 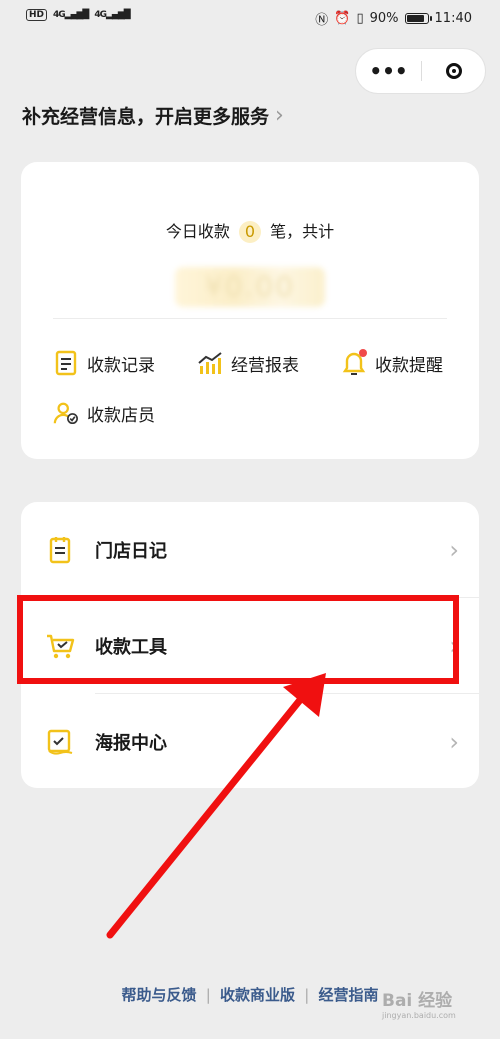 What do you see at coordinates (257, 995) in the screenshot?
I see `footer-link-business-edition: 收款商业版` at bounding box center [257, 995].